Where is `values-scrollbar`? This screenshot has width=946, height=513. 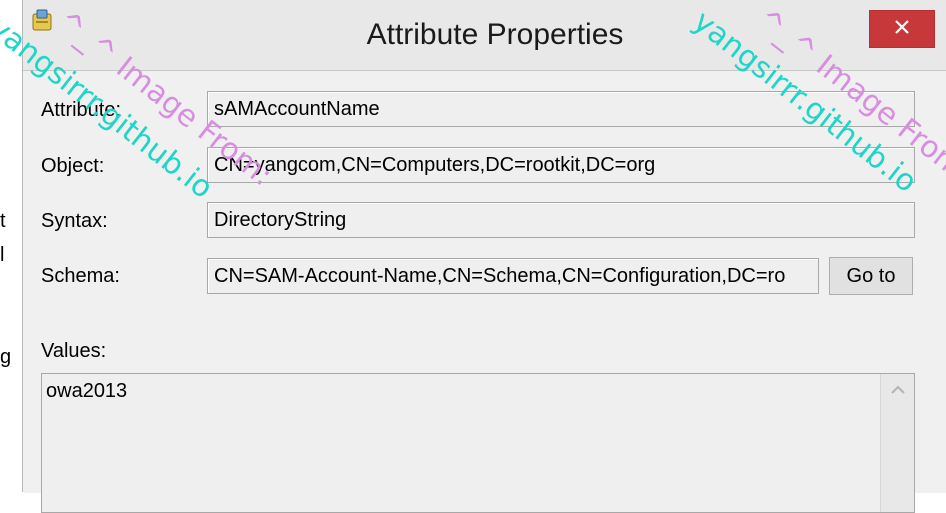
values-scrollbar is located at coordinates (897, 443).